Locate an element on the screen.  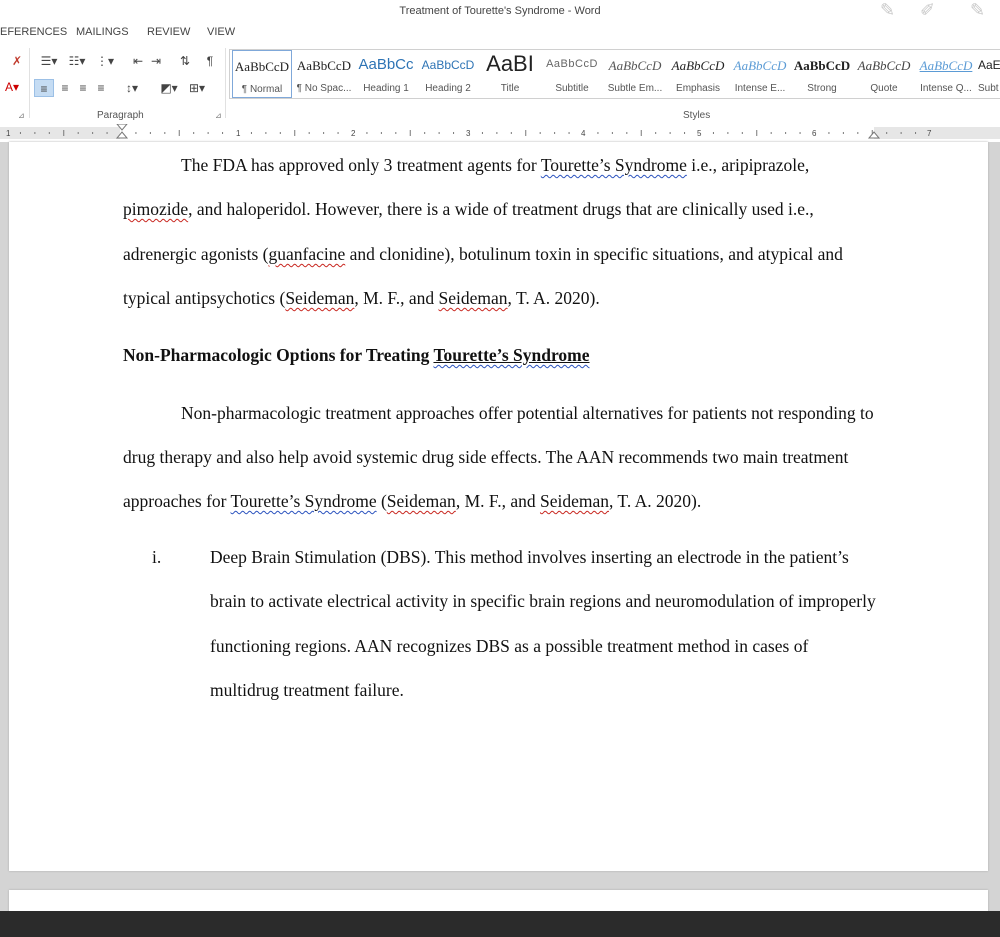
shading-icon: ◩▾ is located at coordinates (169, 88).